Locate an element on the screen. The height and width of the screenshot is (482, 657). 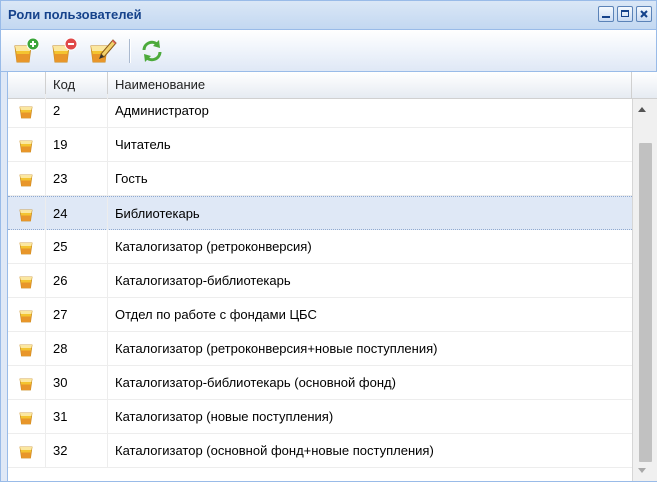
delete-role-icon is located at coordinates (65, 50).